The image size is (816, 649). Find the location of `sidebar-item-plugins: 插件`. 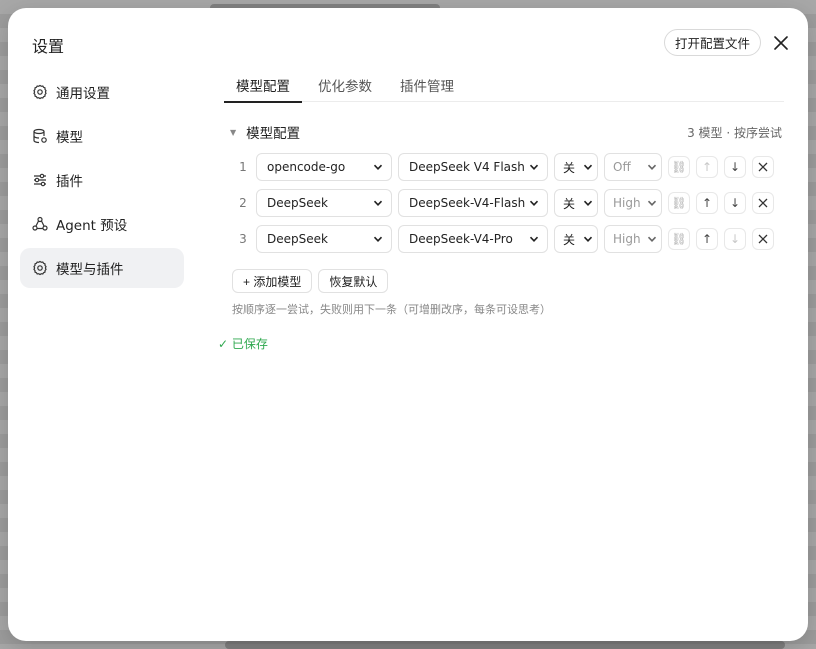

sidebar-item-plugins: 插件 is located at coordinates (102, 180).